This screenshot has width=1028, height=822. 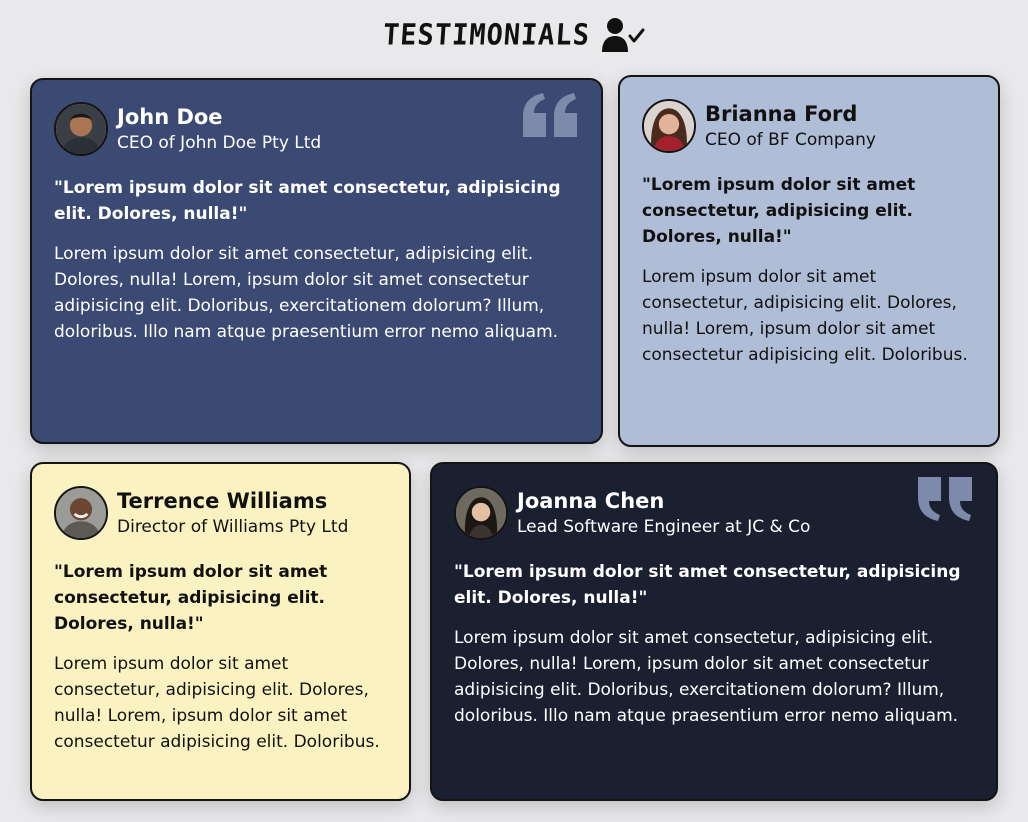 What do you see at coordinates (591, 500) in the screenshot?
I see `person-name: Joanna Chen` at bounding box center [591, 500].